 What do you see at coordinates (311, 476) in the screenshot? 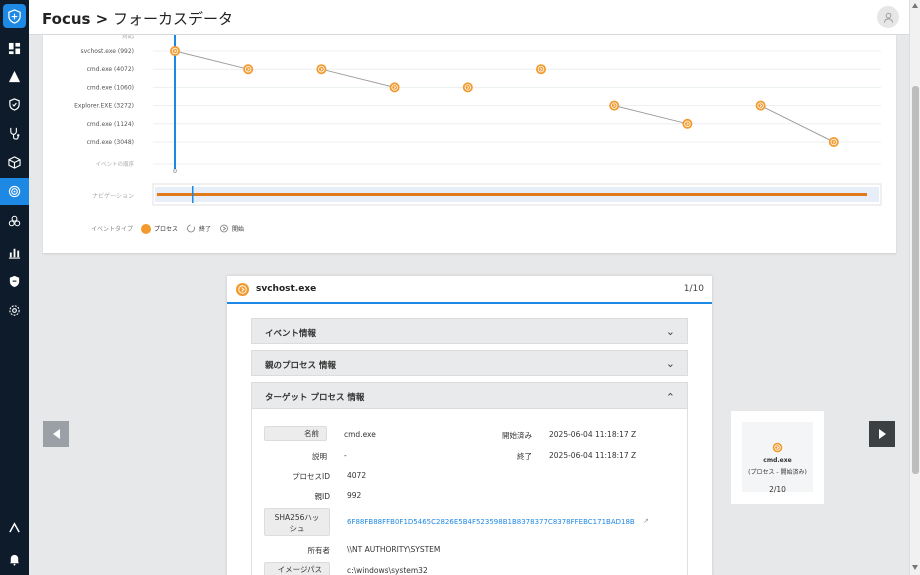
I see `pid-label: プロセスID` at bounding box center [311, 476].